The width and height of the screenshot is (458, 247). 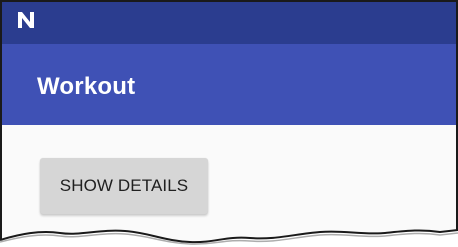 What do you see at coordinates (229, 238) in the screenshot?
I see `torn-paper-edge` at bounding box center [229, 238].